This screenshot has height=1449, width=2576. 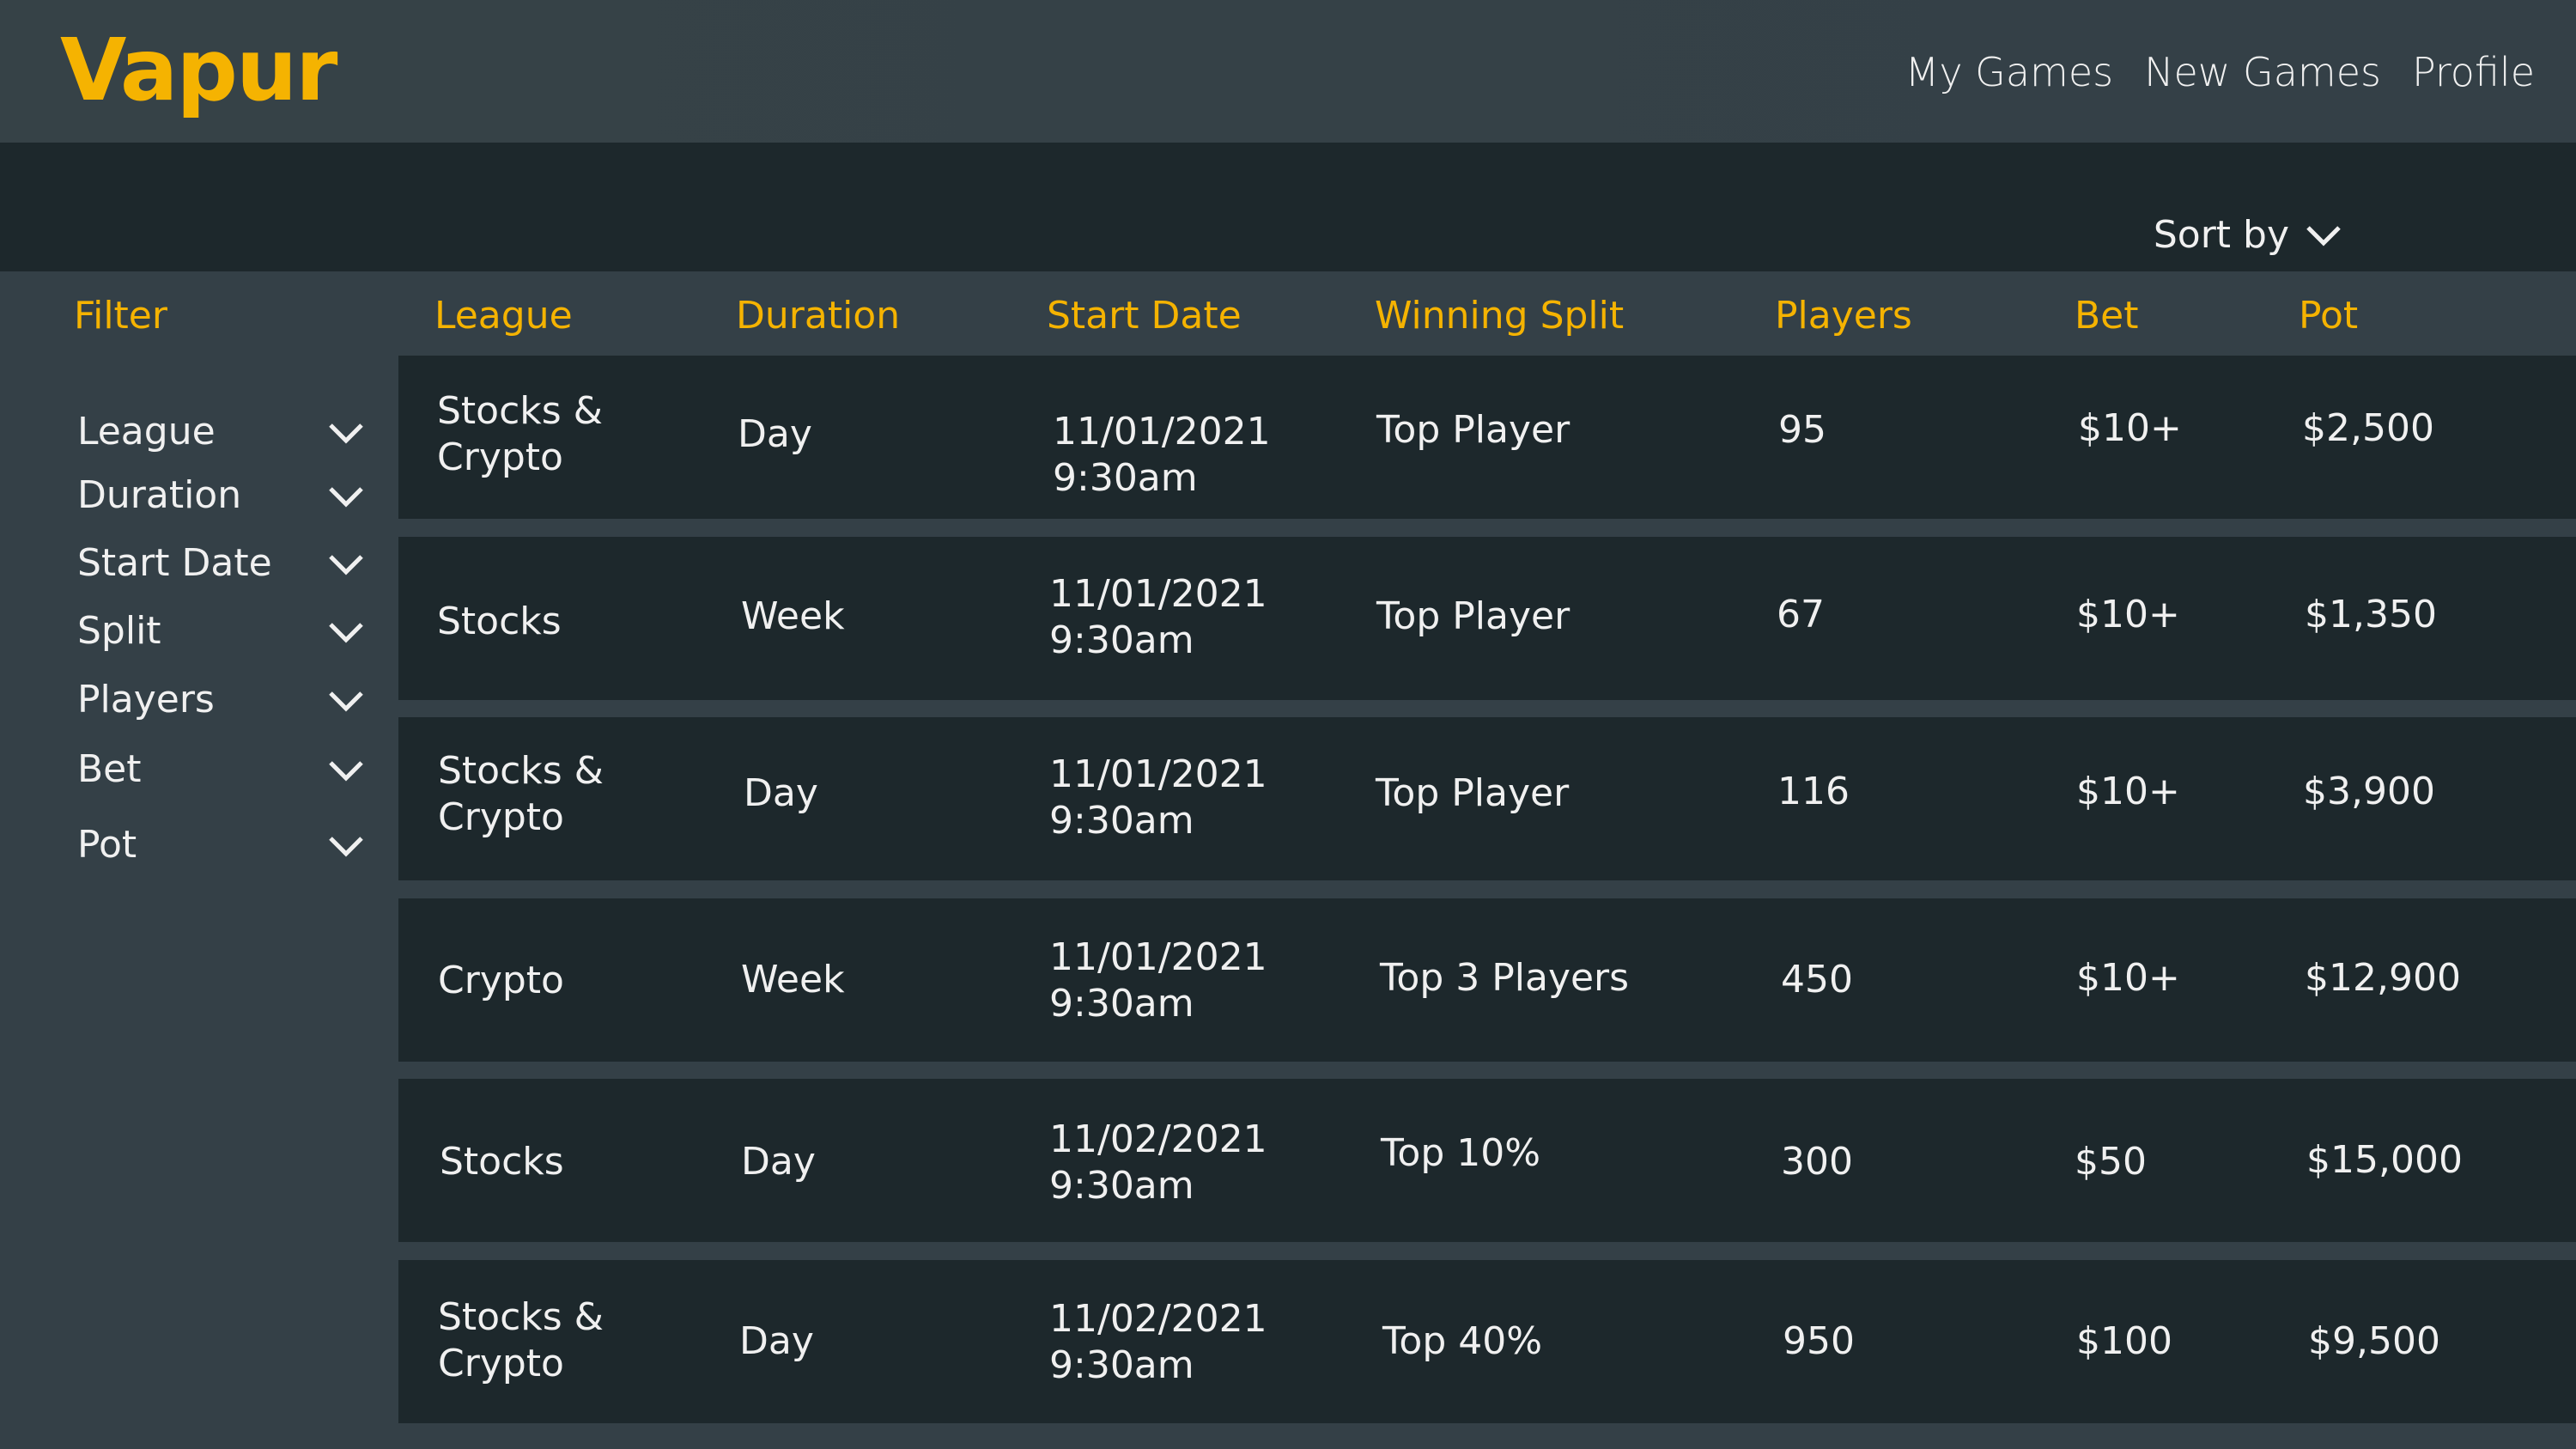 I want to click on cell-winning-split: Top 3 Players, so click(x=1505, y=978).